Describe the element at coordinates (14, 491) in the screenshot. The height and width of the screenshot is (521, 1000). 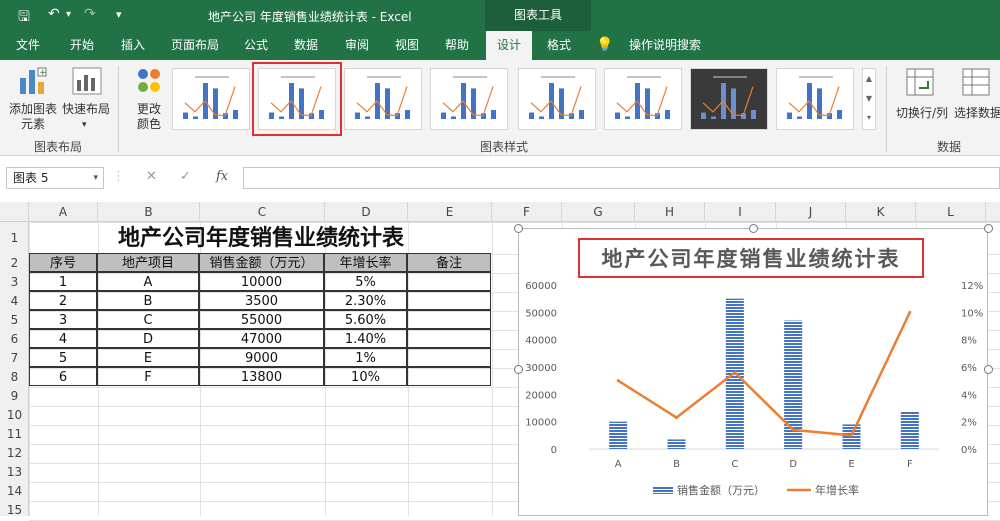
I see `row-header-14: 14` at that location.